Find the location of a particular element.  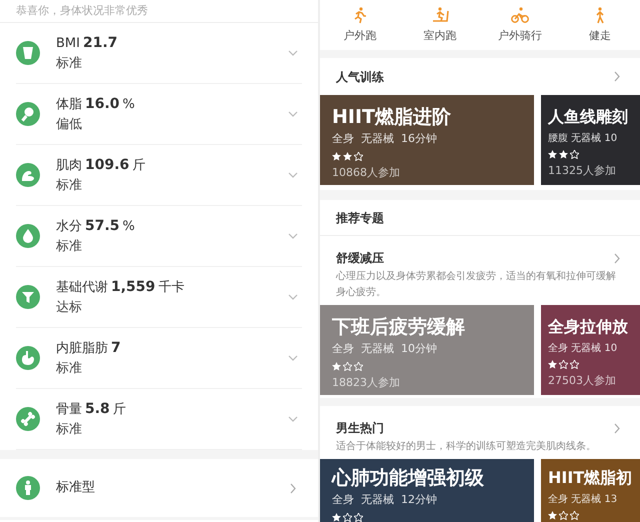

cyclist-icon is located at coordinates (520, 15).